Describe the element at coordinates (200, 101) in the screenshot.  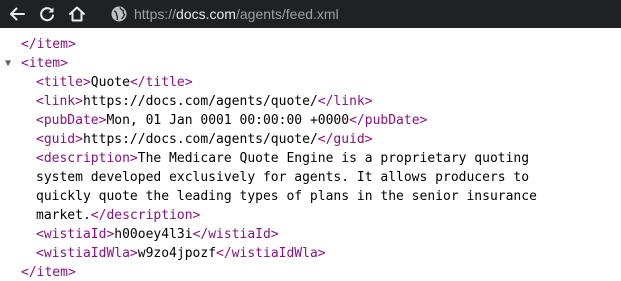
I see `link-value: https://docs.com/agents/quote/` at that location.